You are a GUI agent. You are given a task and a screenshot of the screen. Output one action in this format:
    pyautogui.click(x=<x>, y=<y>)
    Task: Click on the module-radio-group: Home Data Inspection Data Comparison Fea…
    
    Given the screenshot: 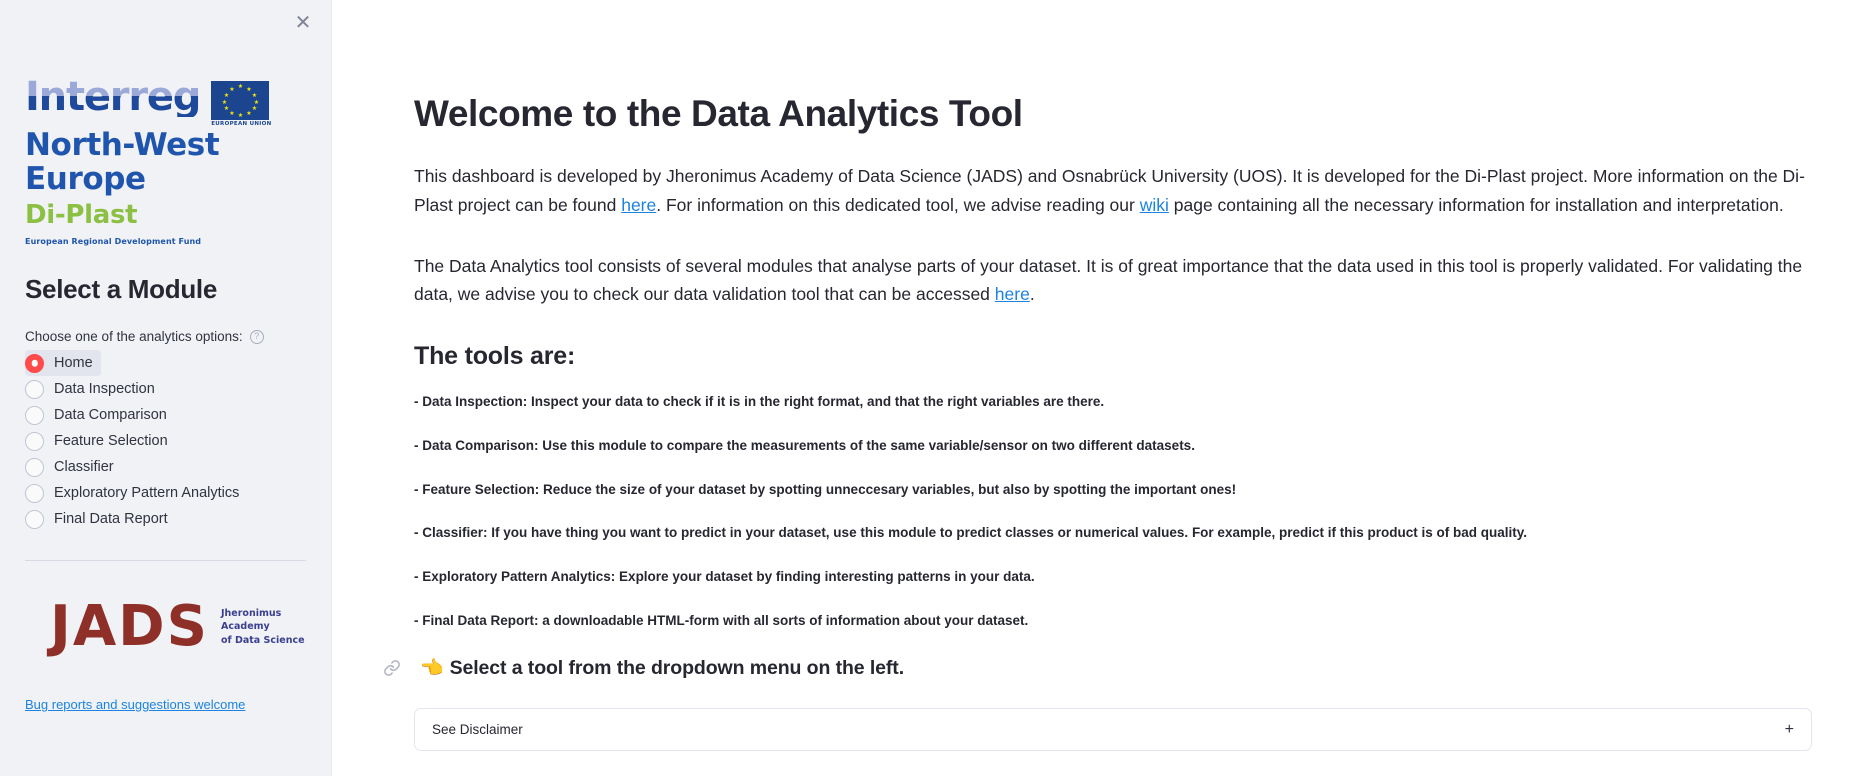 What is the action you would take?
    pyautogui.click(x=172, y=441)
    